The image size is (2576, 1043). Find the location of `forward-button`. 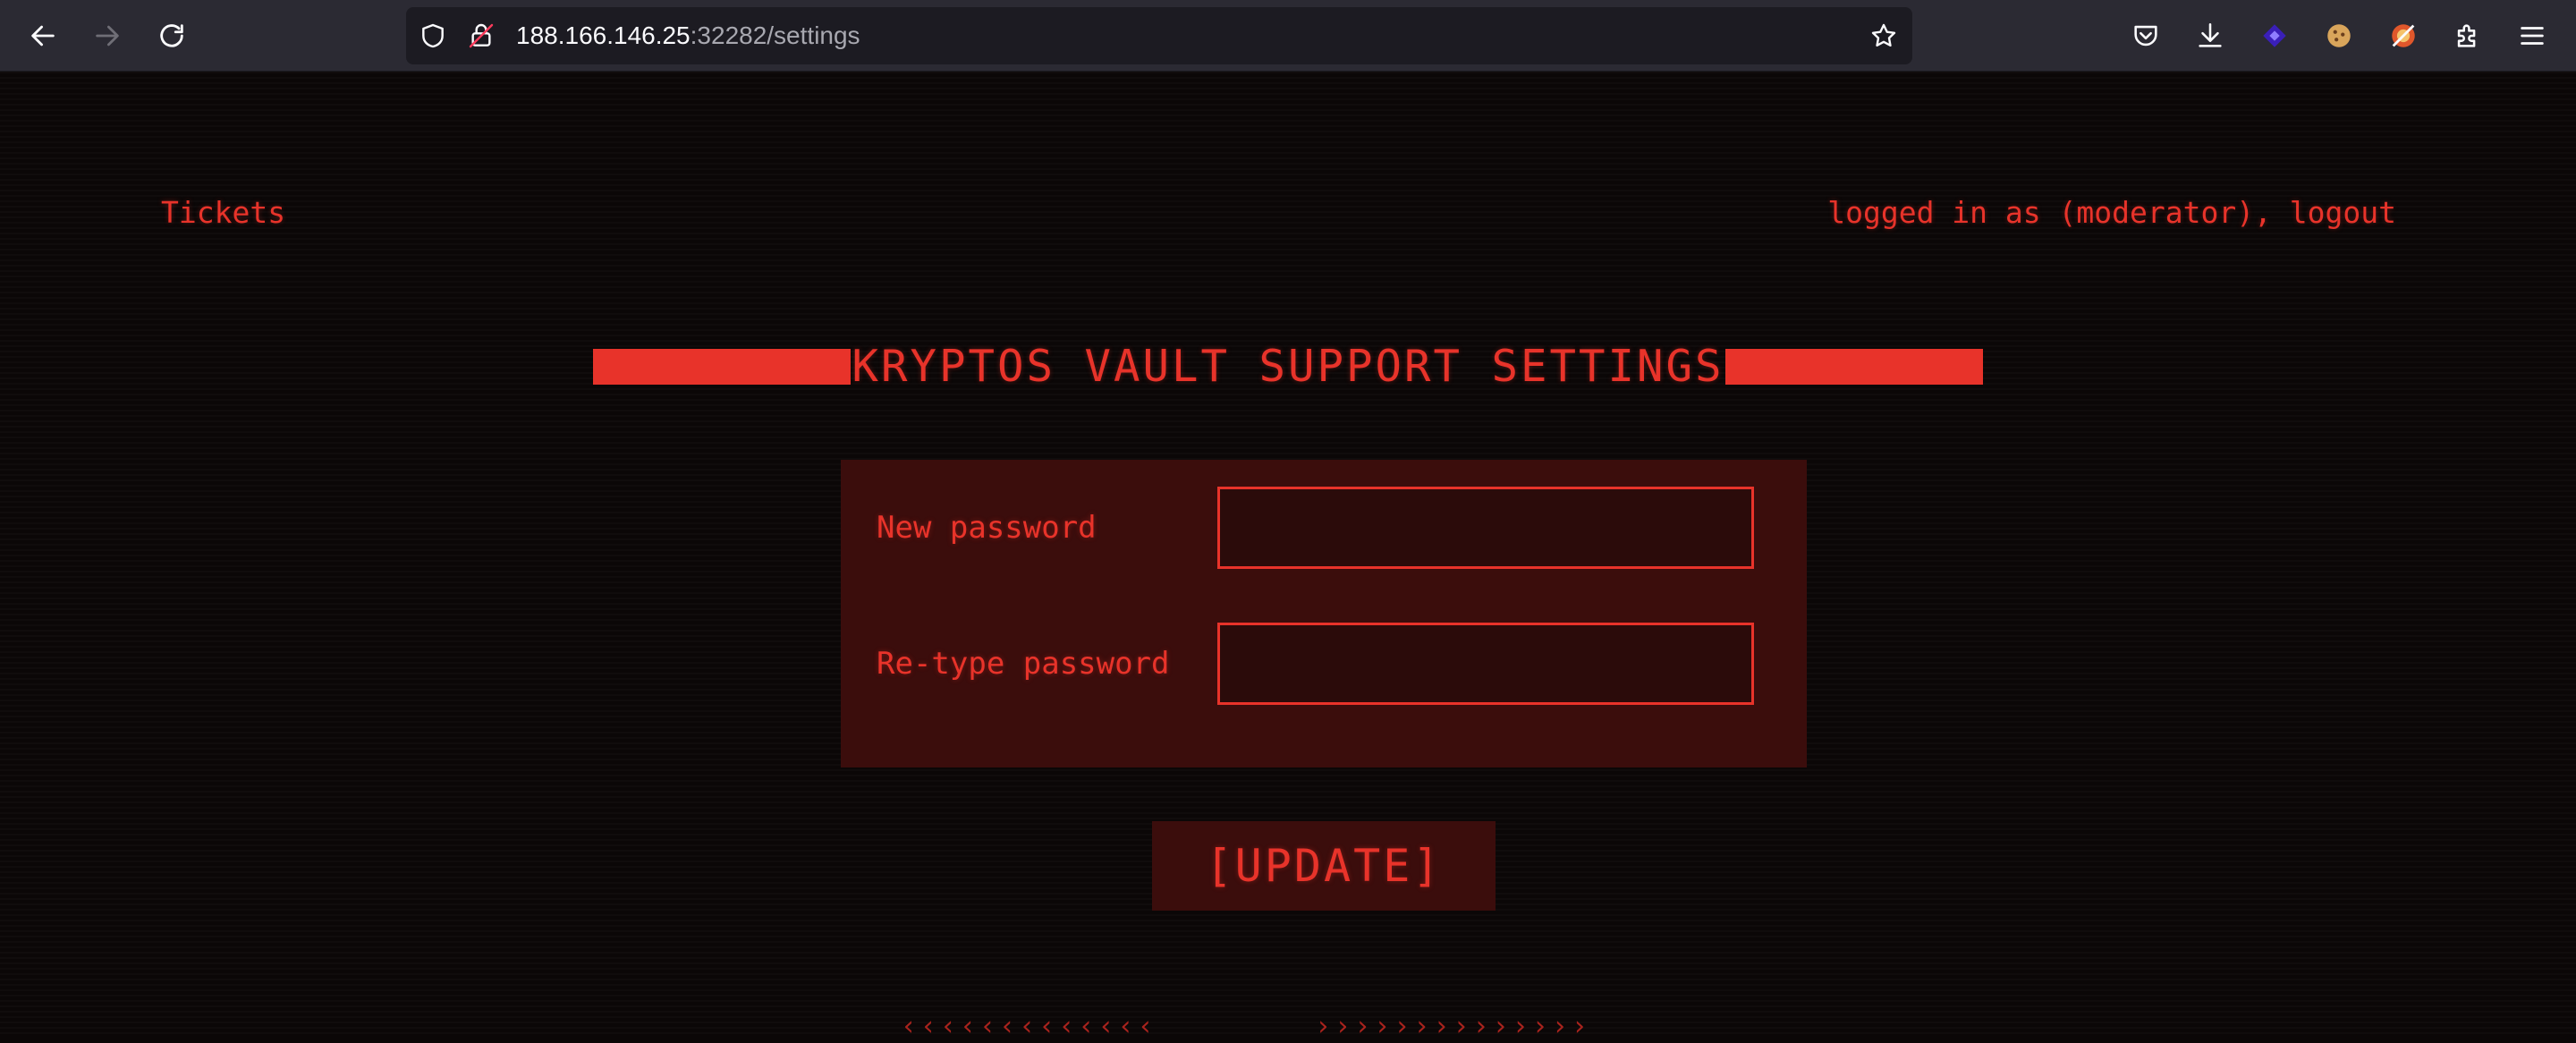

forward-button is located at coordinates (107, 35).